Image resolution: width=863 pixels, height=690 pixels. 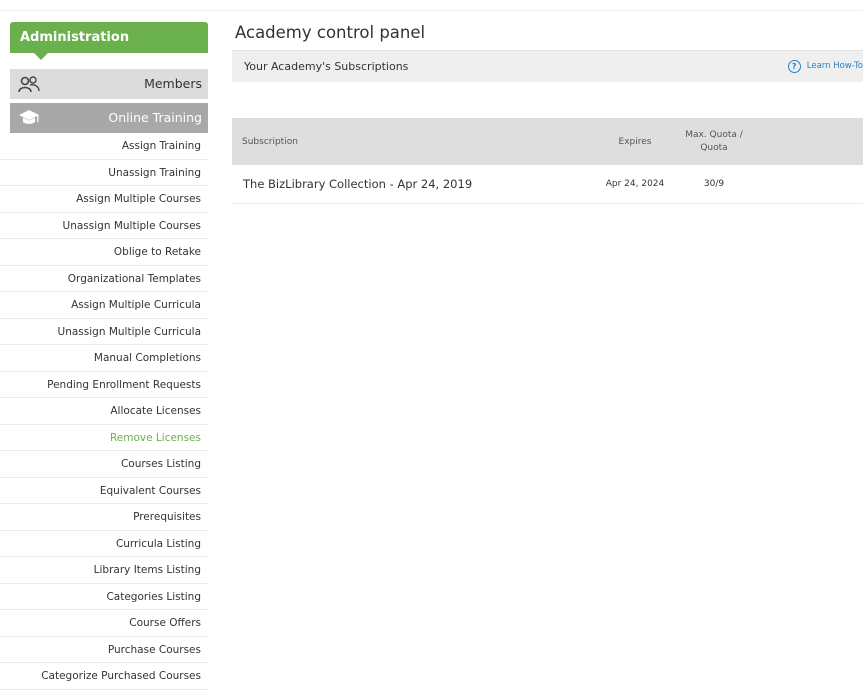 I want to click on sidebar-item-unassign-multiple-curricula: Unassign Multiple Curricula, so click(x=104, y=332).